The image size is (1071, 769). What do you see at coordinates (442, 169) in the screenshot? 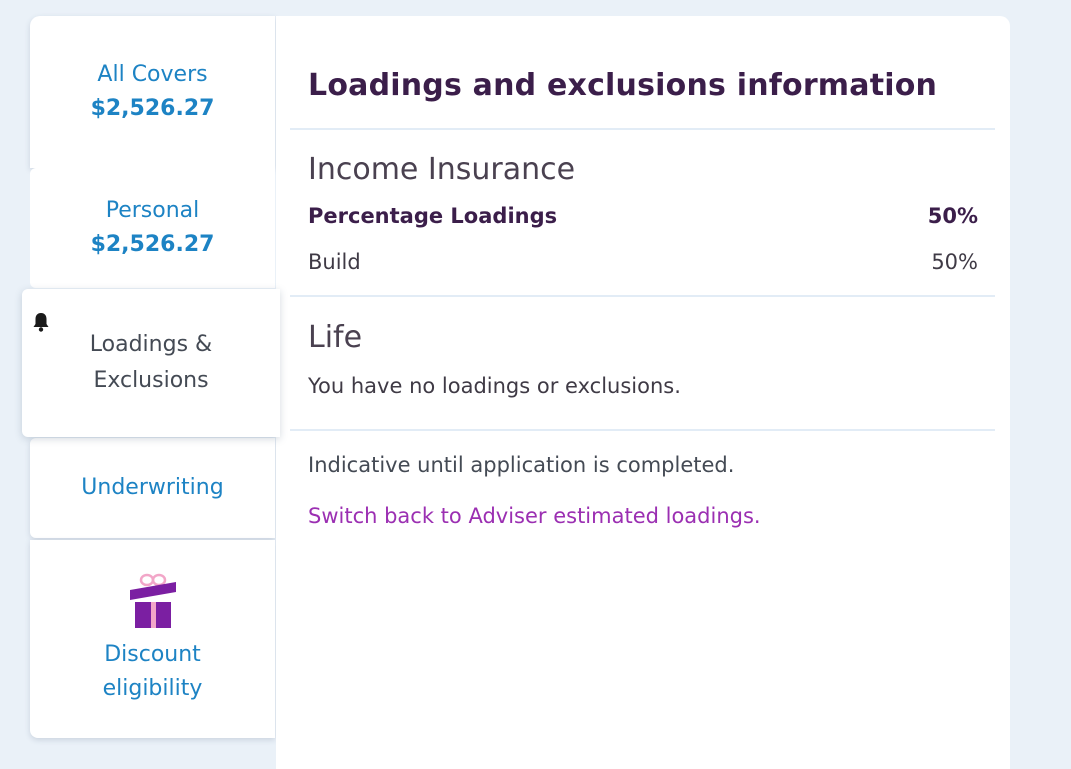
I see `income-insurance-heading: Income Insurance` at bounding box center [442, 169].